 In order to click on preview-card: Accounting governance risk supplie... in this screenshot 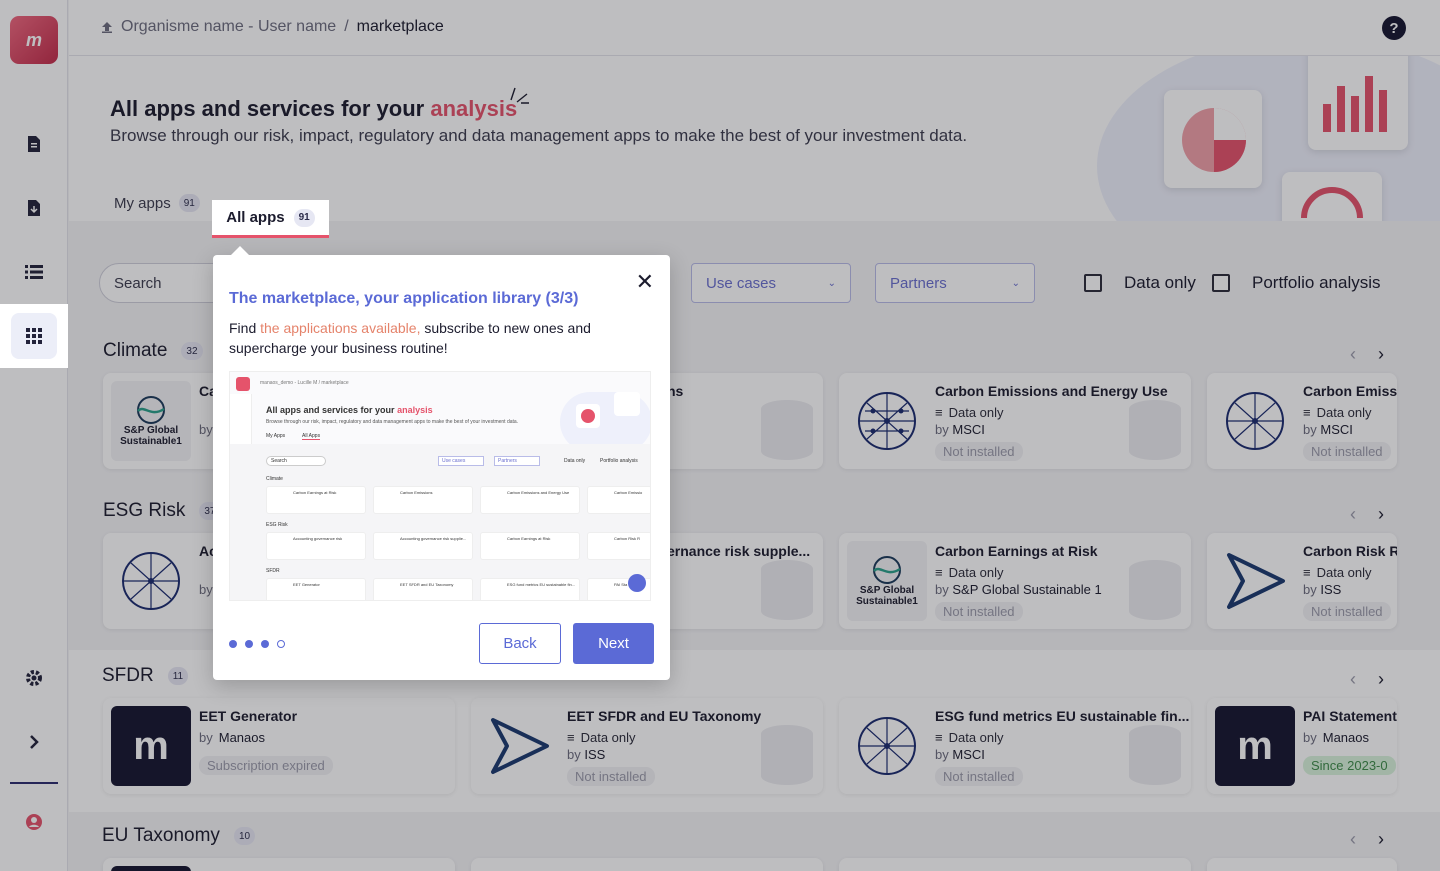, I will do `click(423, 546)`.